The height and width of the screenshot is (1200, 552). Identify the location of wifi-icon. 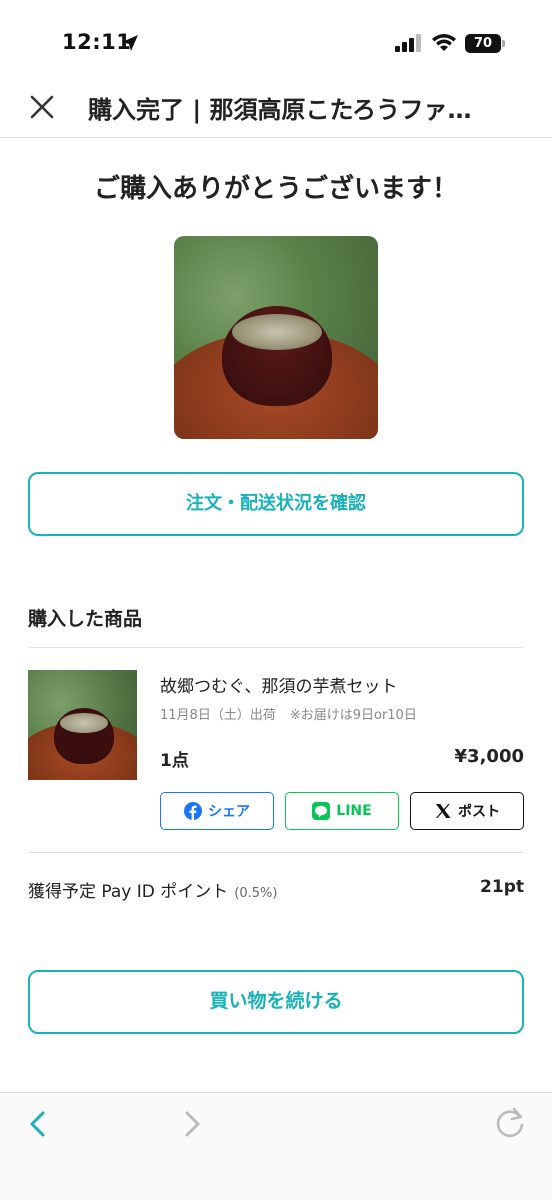
(444, 42).